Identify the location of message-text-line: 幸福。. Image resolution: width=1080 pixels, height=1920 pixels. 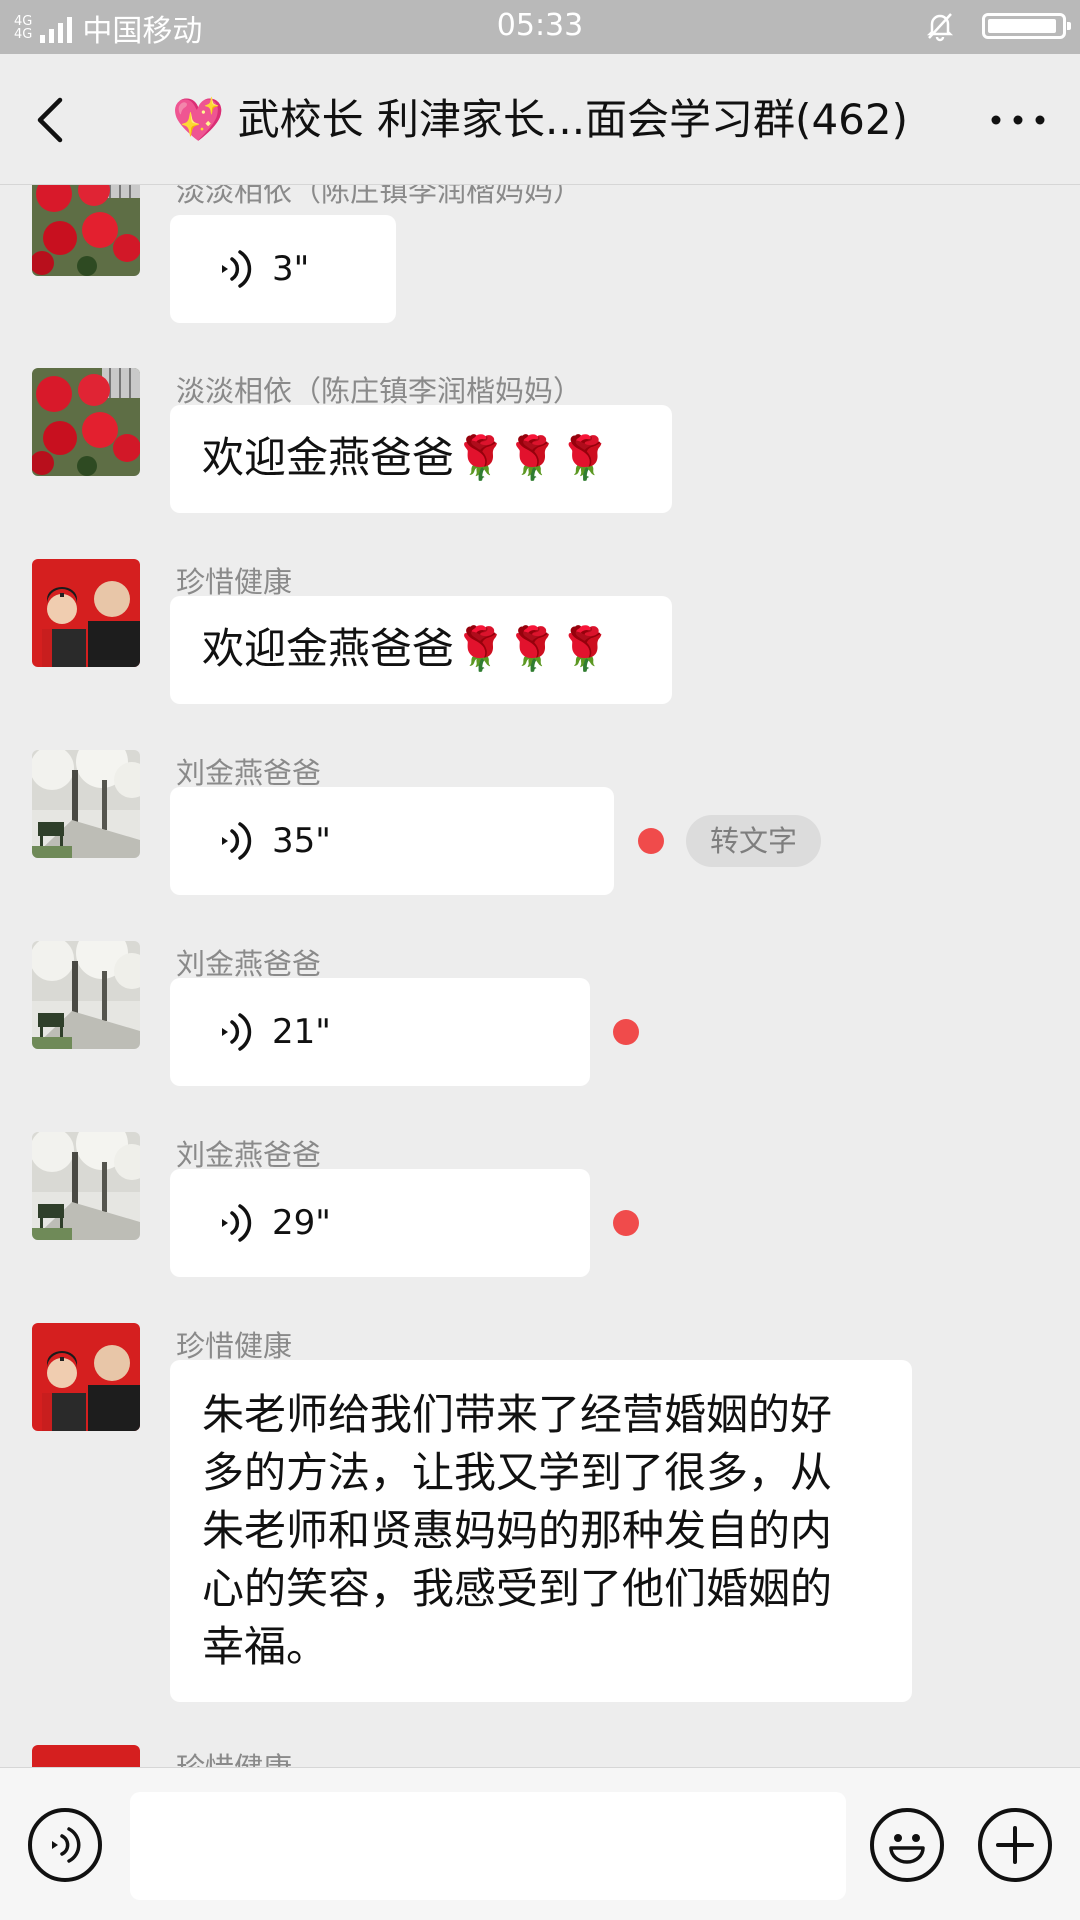
(265, 1646).